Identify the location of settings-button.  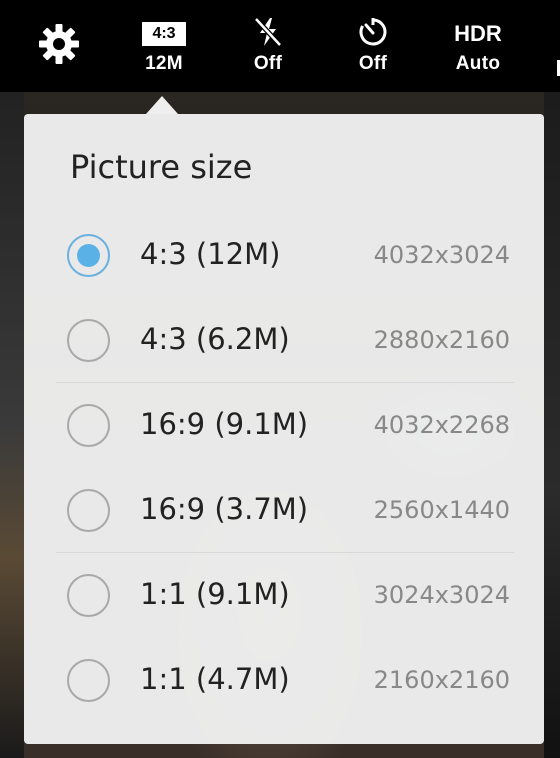
(59, 46).